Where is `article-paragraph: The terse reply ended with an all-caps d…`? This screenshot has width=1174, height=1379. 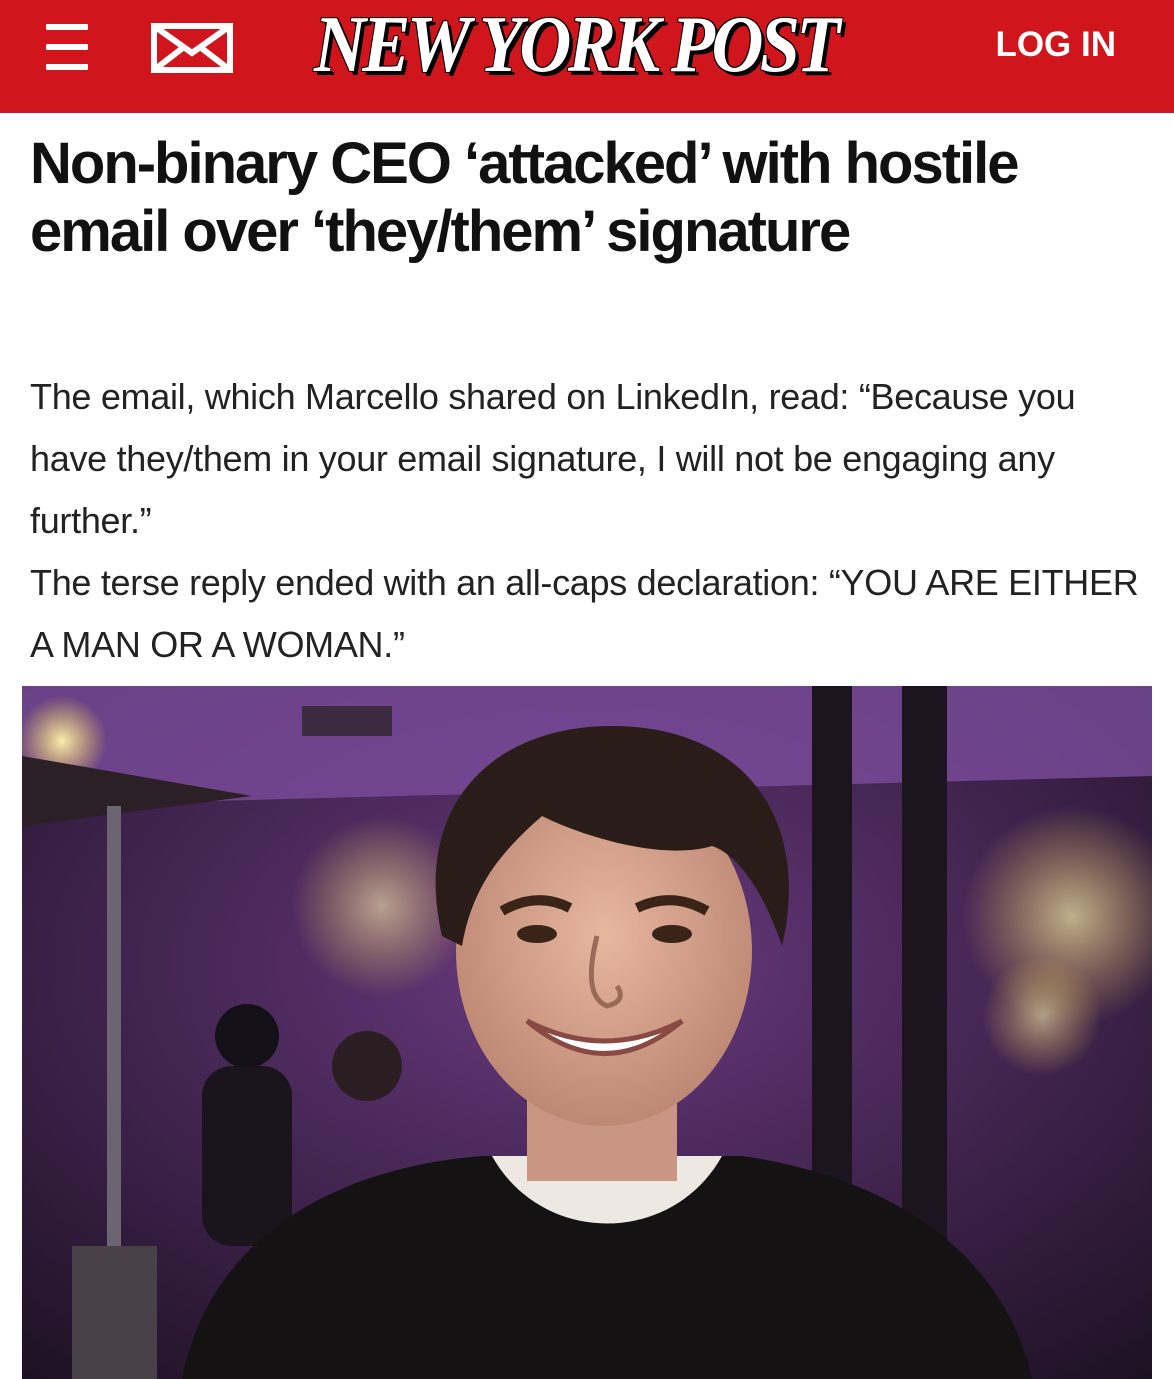 article-paragraph: The terse reply ended with an all-caps d… is located at coordinates (584, 613).